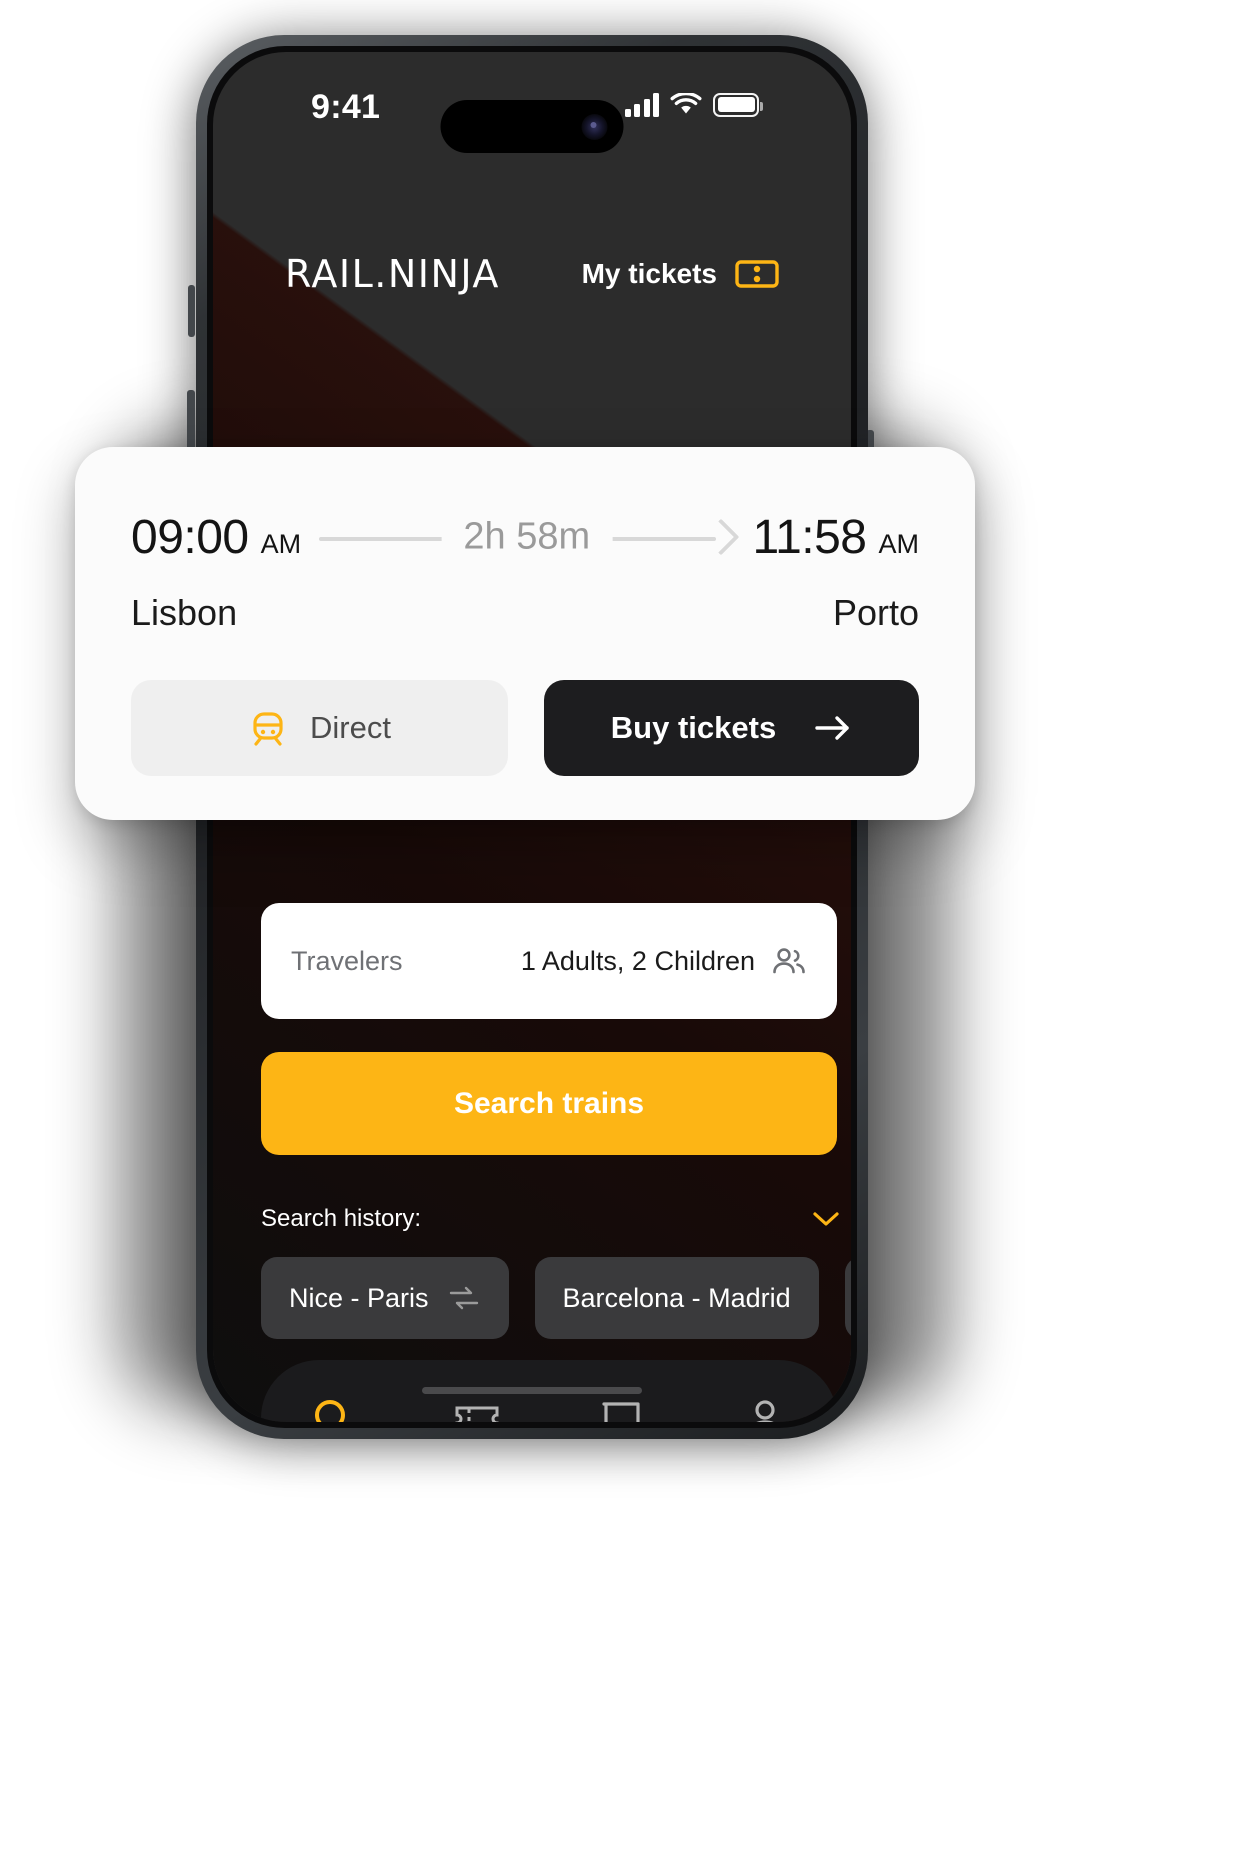  What do you see at coordinates (392, 274) in the screenshot?
I see `app-logo: RAIL.NINJA` at bounding box center [392, 274].